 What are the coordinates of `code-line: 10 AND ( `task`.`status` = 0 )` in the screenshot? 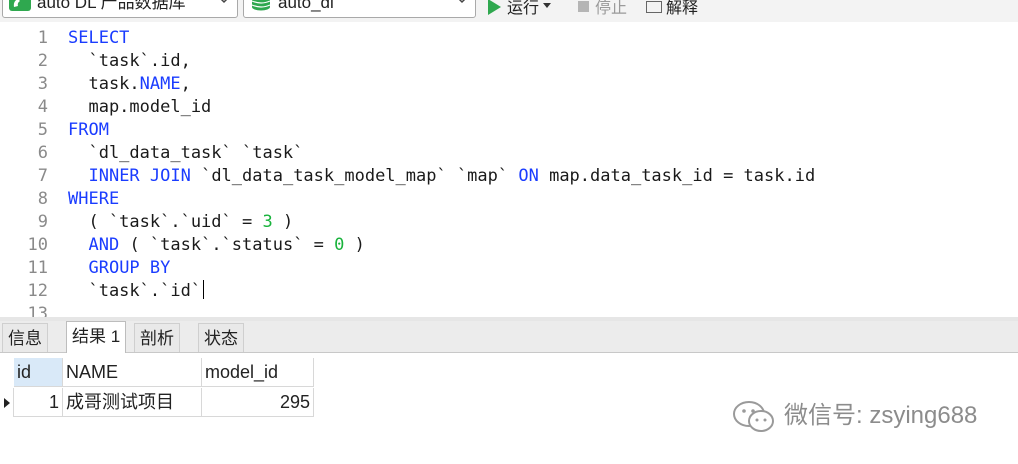 It's located at (509, 245).